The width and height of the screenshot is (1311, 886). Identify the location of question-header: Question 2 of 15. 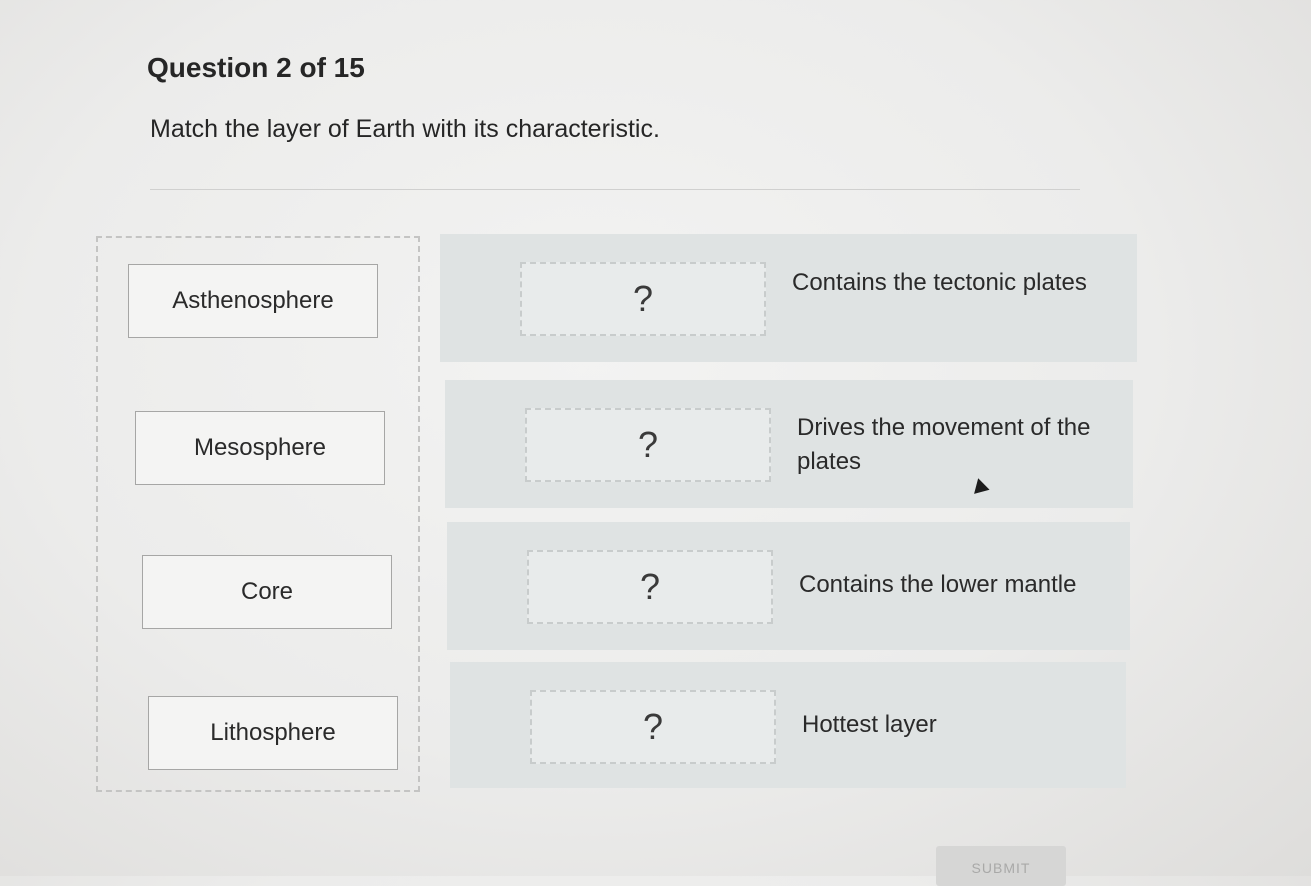
(256, 67).